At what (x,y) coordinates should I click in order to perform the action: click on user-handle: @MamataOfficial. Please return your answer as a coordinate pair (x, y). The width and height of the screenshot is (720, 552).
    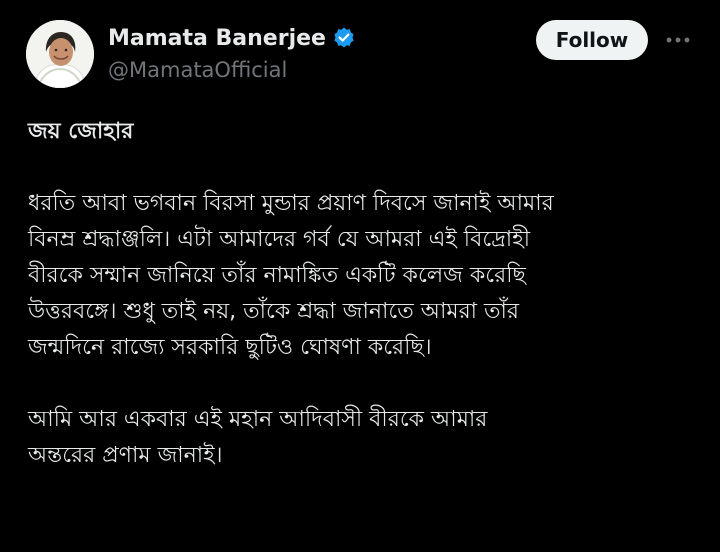
    Looking at the image, I should click on (232, 70).